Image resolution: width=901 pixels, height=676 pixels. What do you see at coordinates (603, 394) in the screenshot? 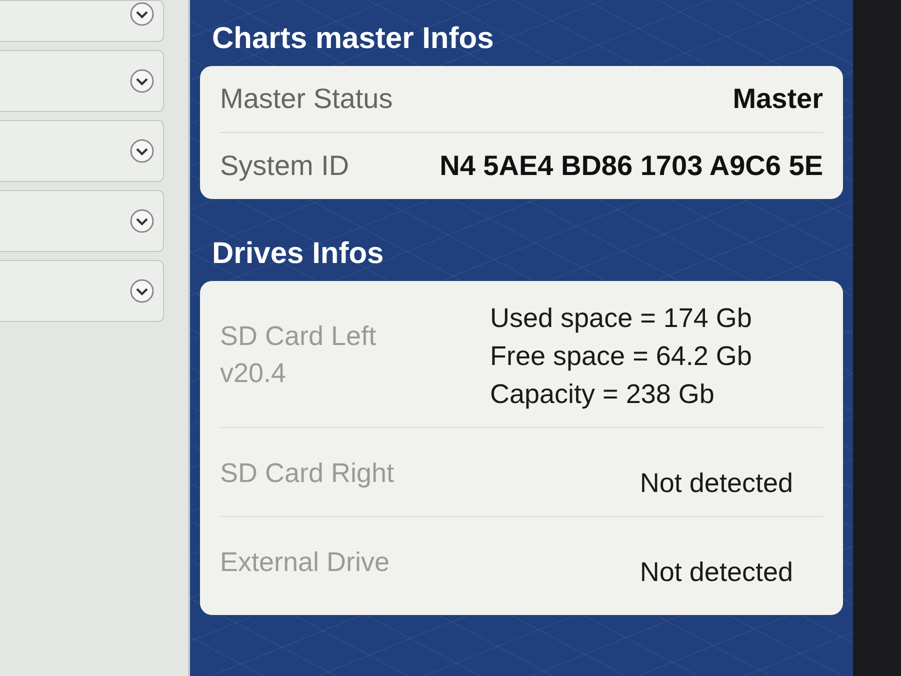
I see `drive-detail: Capacity = 238 Gb` at bounding box center [603, 394].